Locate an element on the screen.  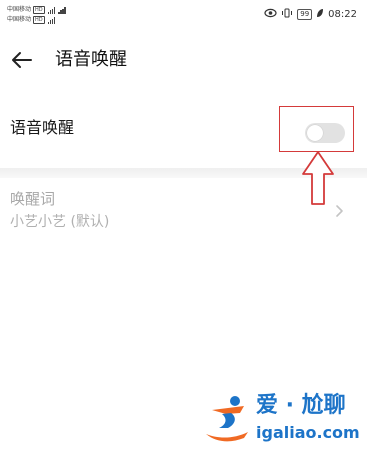
carrier-row-2: 中国移动 HD is located at coordinates (37, 20).